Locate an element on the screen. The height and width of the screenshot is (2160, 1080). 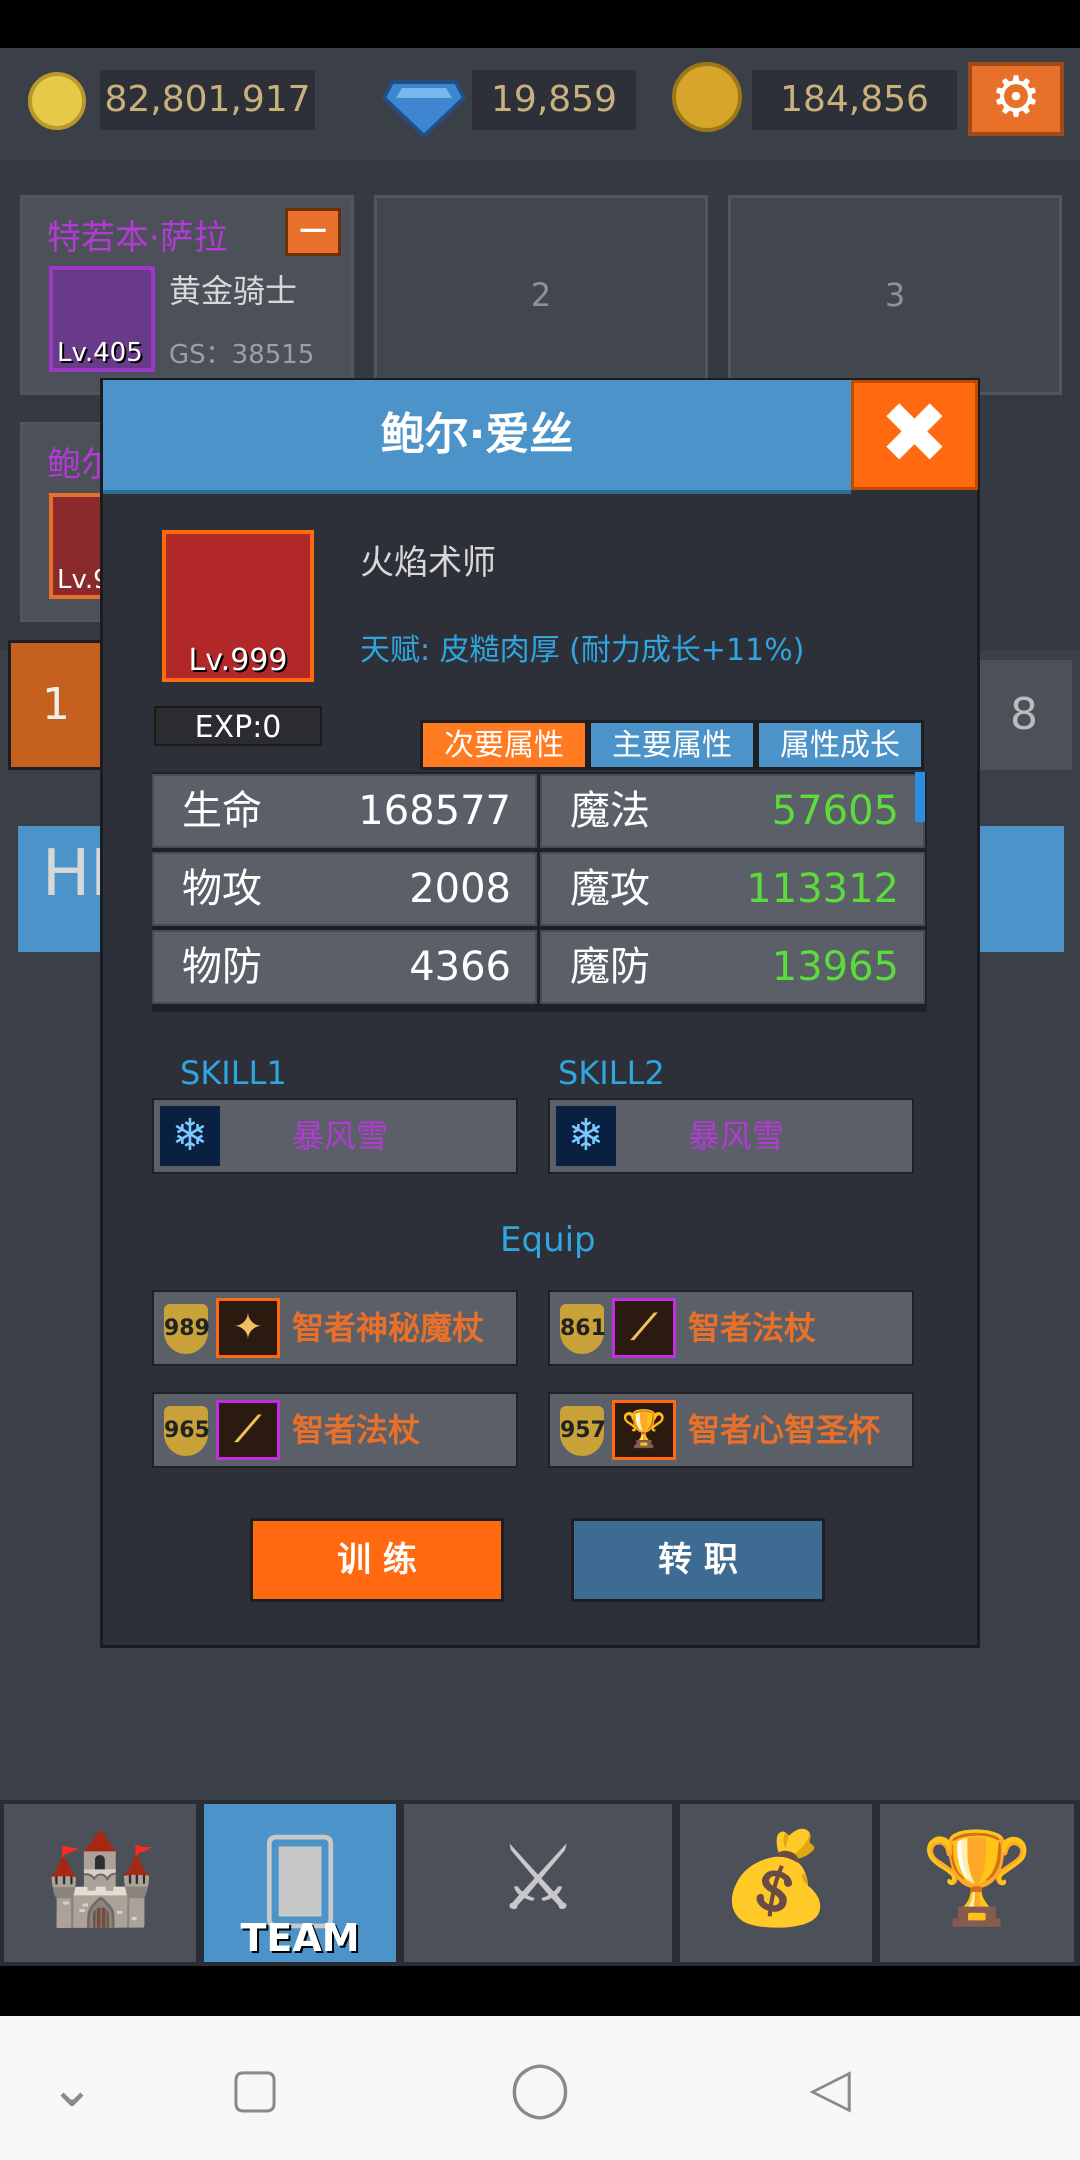
team-label: TEAM is located at coordinates (300, 1938).